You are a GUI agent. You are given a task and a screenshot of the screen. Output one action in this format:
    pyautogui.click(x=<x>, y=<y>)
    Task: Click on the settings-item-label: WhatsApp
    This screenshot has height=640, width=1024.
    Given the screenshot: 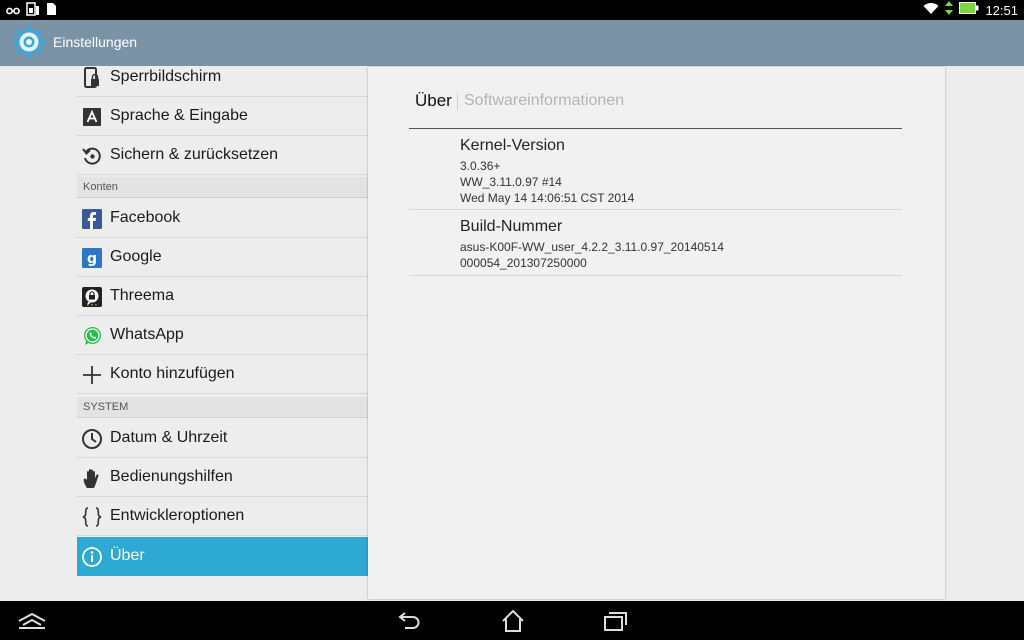 What is the action you would take?
    pyautogui.click(x=147, y=334)
    